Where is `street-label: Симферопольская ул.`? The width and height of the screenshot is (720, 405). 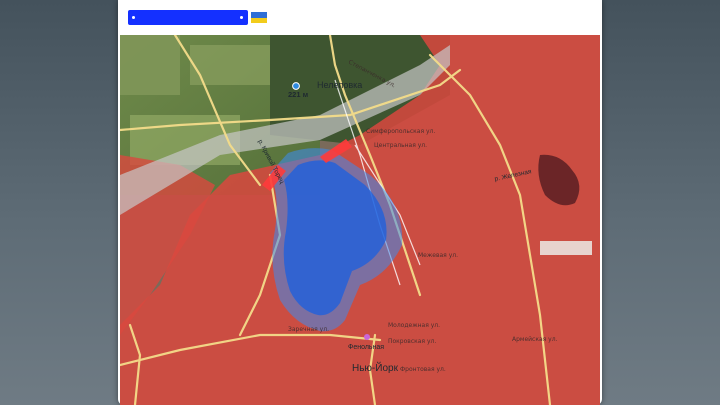
street-label: Симферопольская ул. is located at coordinates (400, 131).